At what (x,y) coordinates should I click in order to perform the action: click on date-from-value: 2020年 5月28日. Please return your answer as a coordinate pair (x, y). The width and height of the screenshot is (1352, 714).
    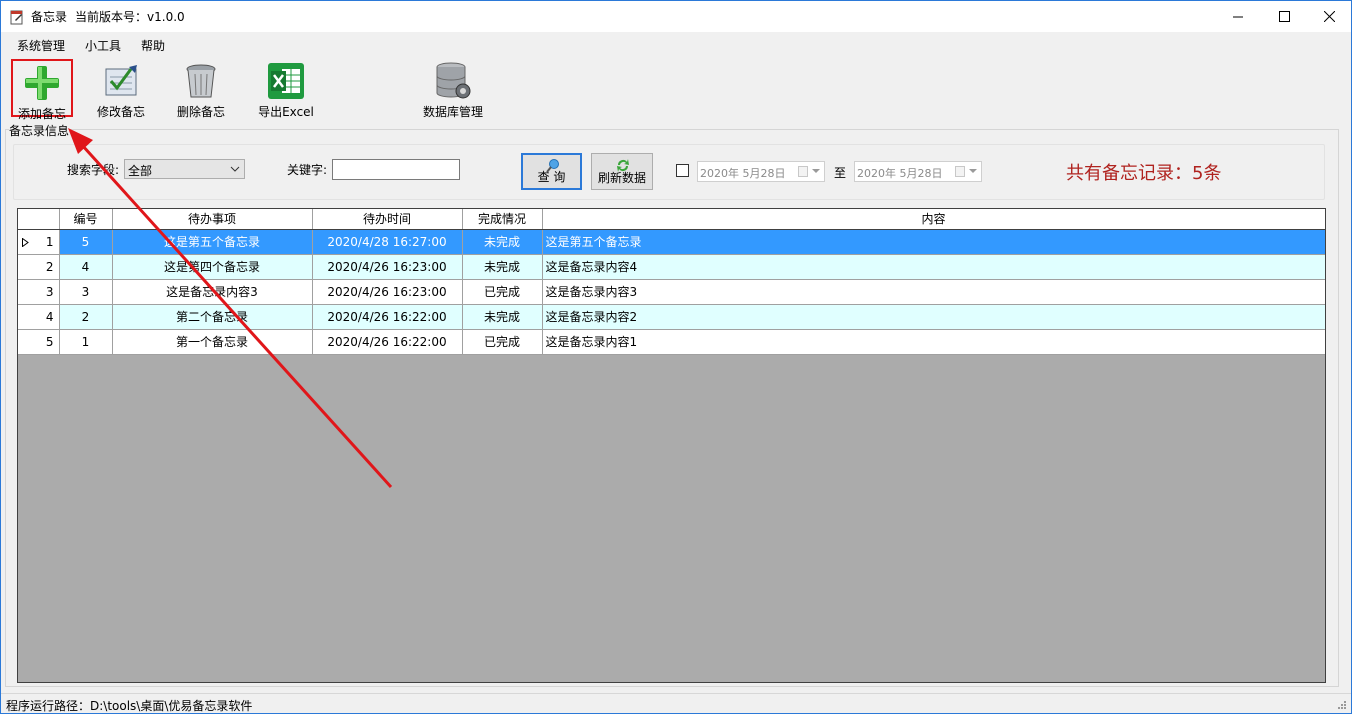
    Looking at the image, I should click on (743, 173).